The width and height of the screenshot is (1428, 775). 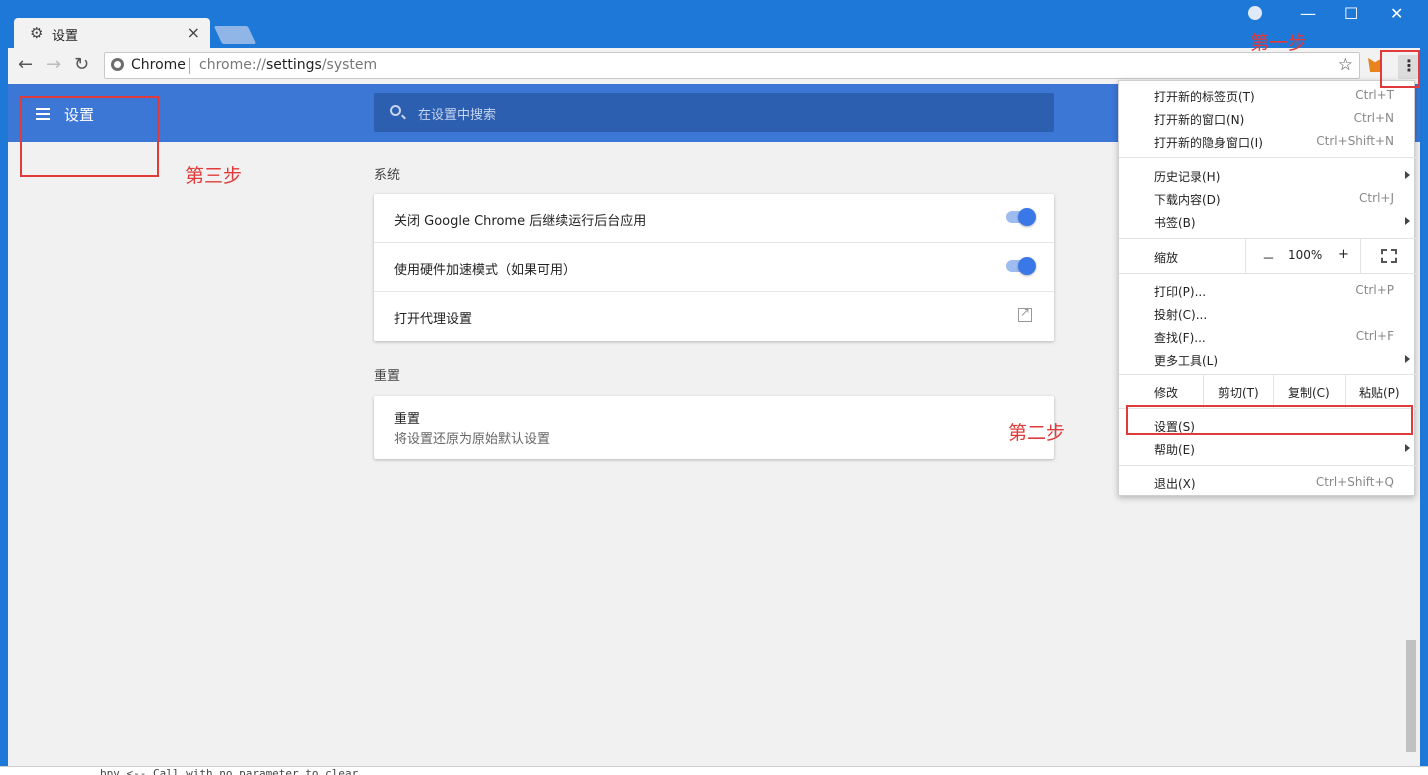 I want to click on menu-item-exit: 退出(X) Ctrl+Shift+Q, so click(x=1267, y=483).